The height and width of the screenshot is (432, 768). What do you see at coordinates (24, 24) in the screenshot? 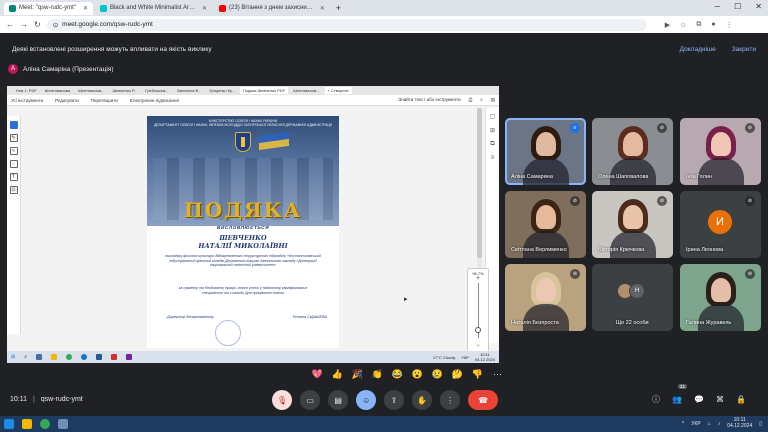
I see `forward-icon: →` at bounding box center [24, 24].